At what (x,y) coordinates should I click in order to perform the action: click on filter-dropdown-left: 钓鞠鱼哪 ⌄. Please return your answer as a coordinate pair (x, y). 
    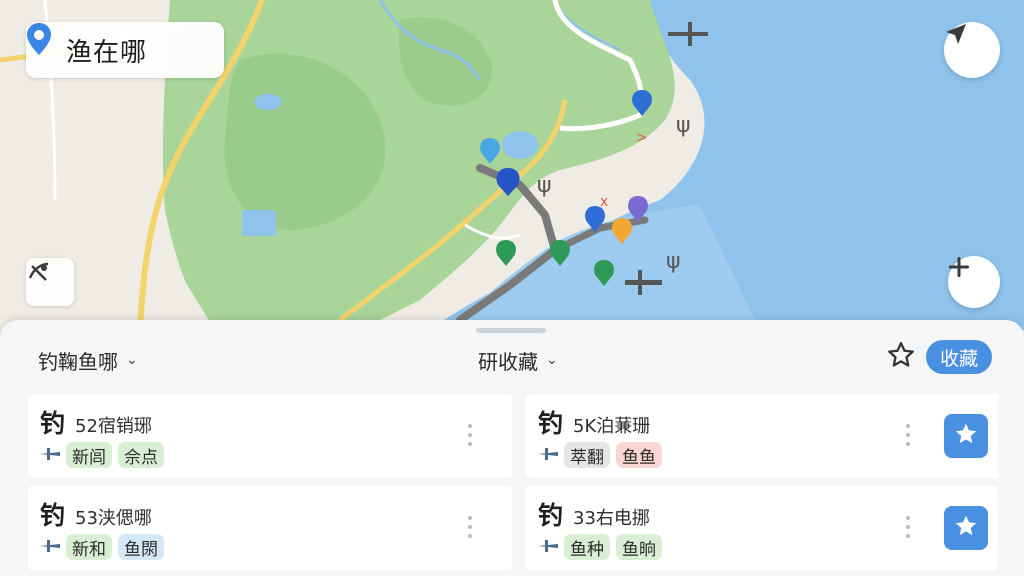
    Looking at the image, I should click on (88, 360).